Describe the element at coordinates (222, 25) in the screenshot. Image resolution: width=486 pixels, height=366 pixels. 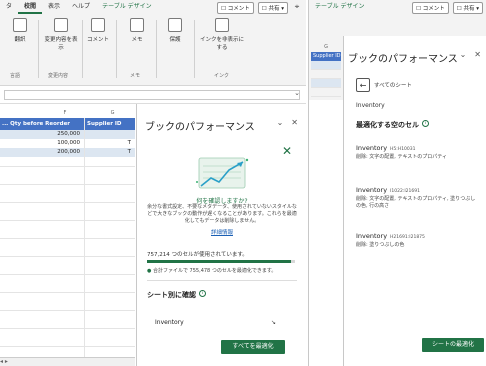
I see `hide-ink-icon` at that location.